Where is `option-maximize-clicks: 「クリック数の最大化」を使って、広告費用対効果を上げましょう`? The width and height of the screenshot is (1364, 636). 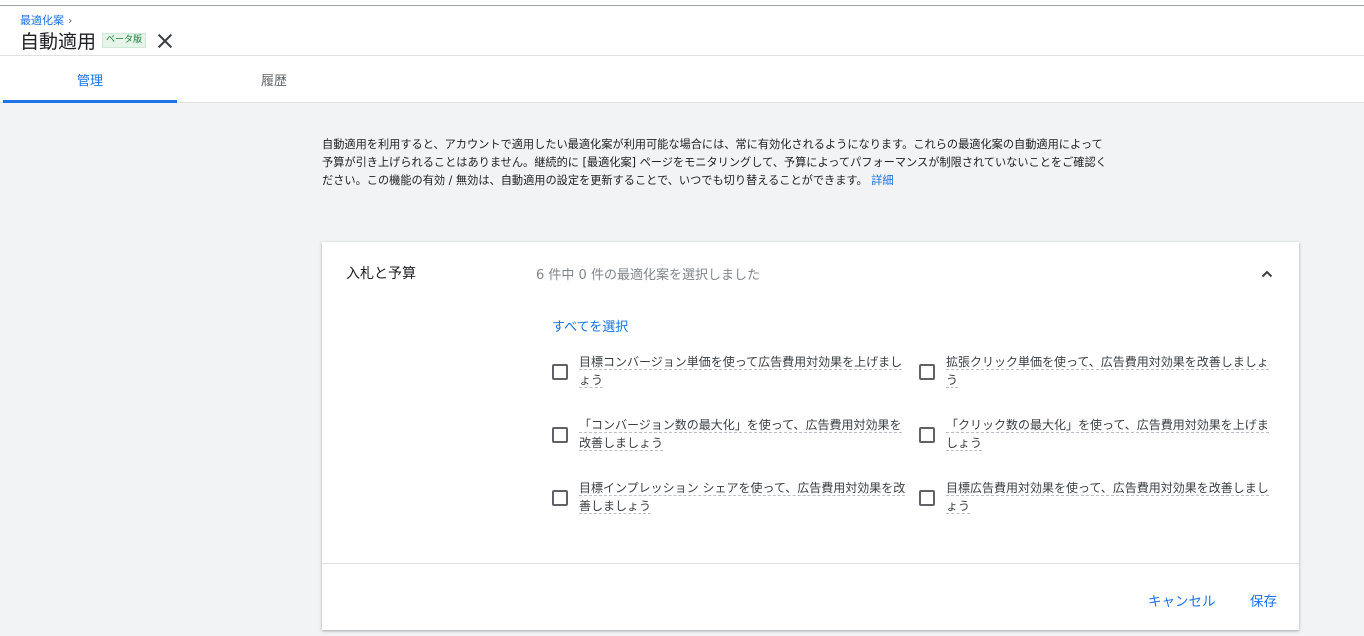
option-maximize-clicks: 「クリック数の最大化」を使って、広告費用対効果を上げましょう is located at coordinates (1099, 434).